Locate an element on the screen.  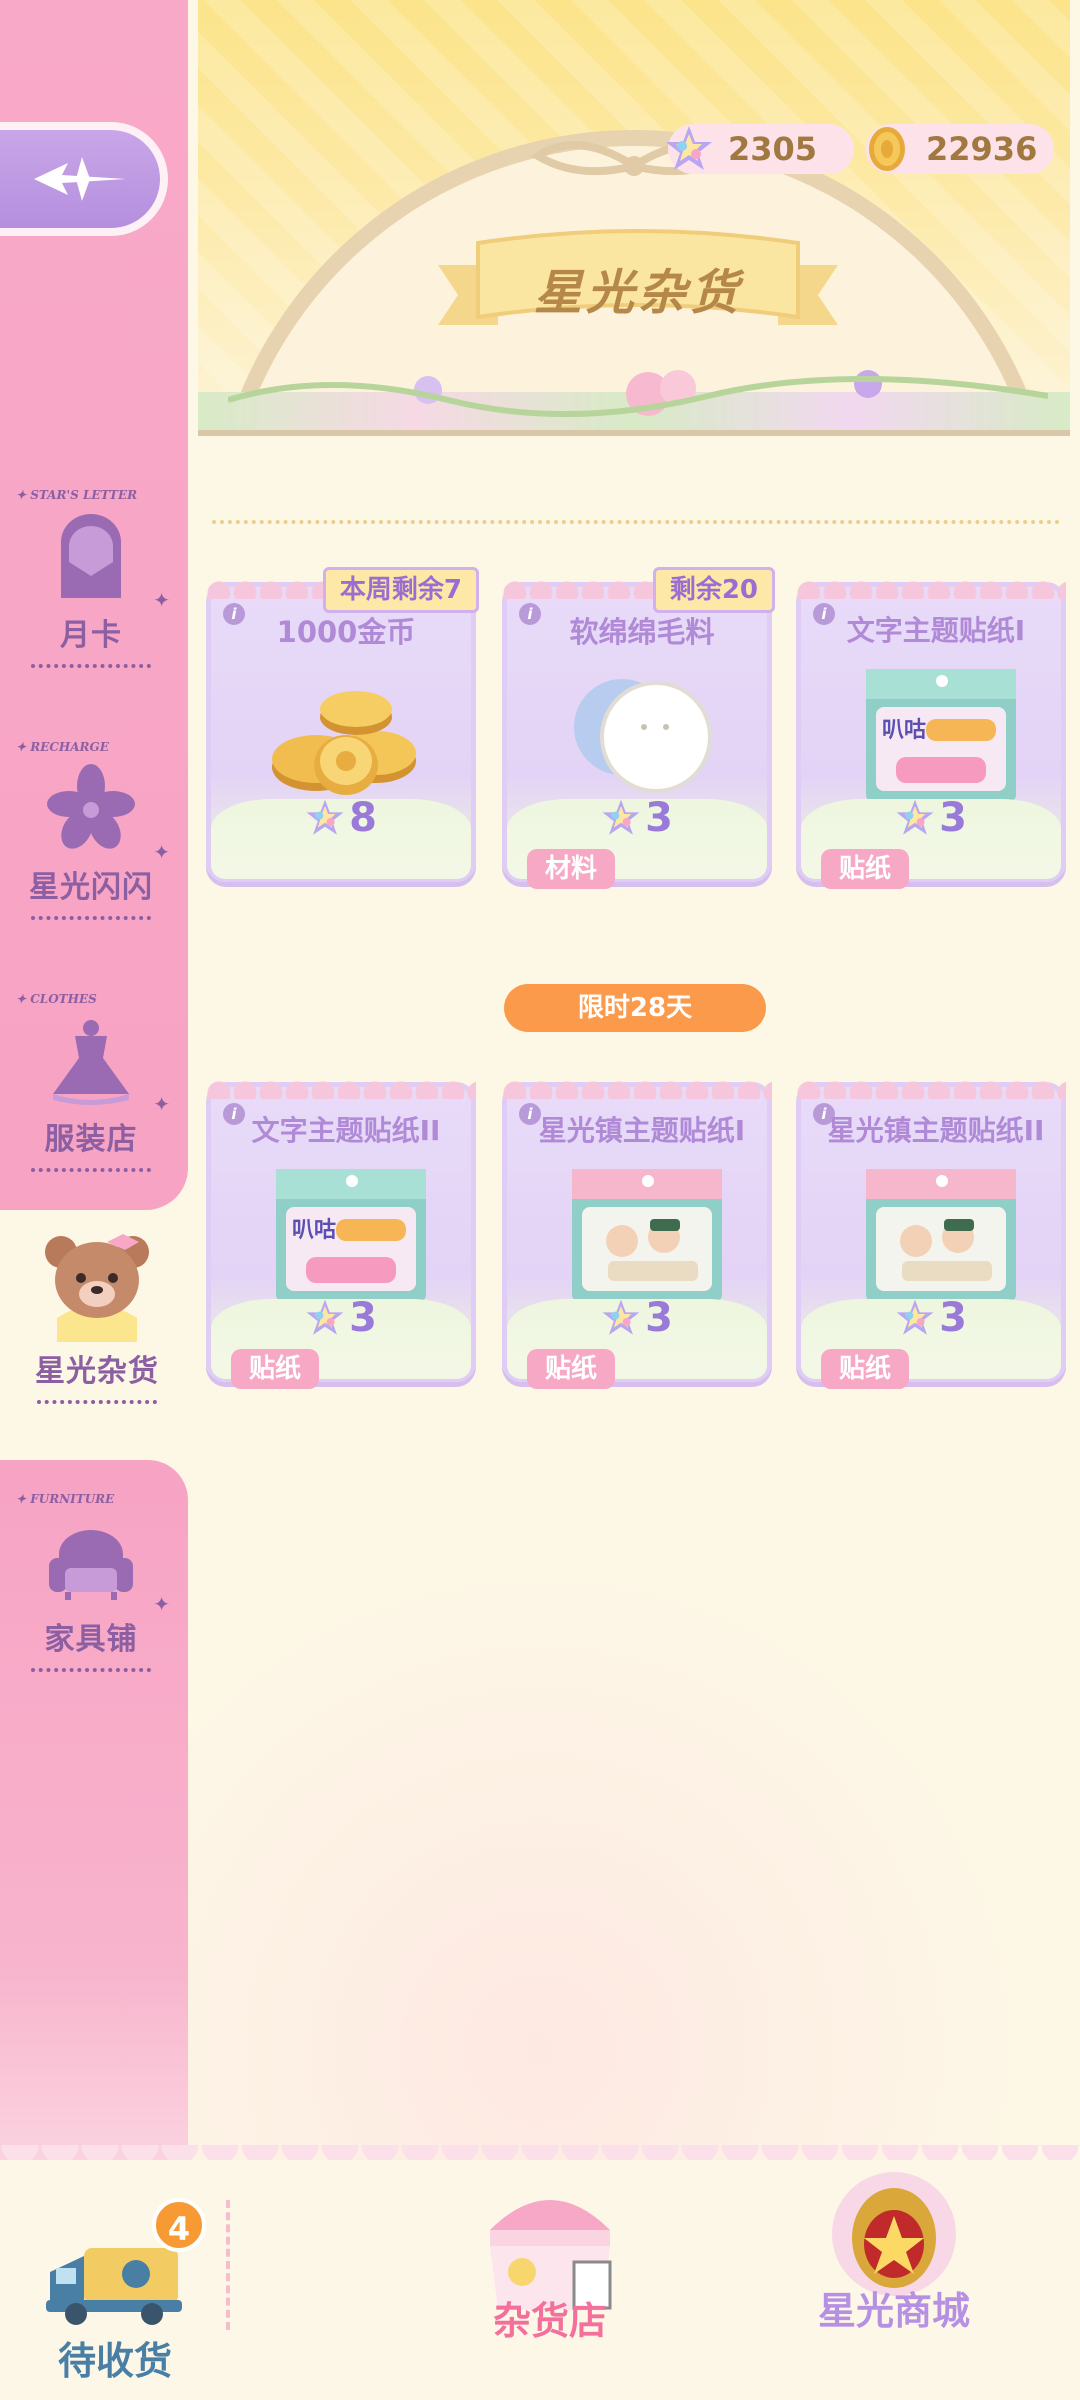
flower-decoration is located at coordinates (638, 394).